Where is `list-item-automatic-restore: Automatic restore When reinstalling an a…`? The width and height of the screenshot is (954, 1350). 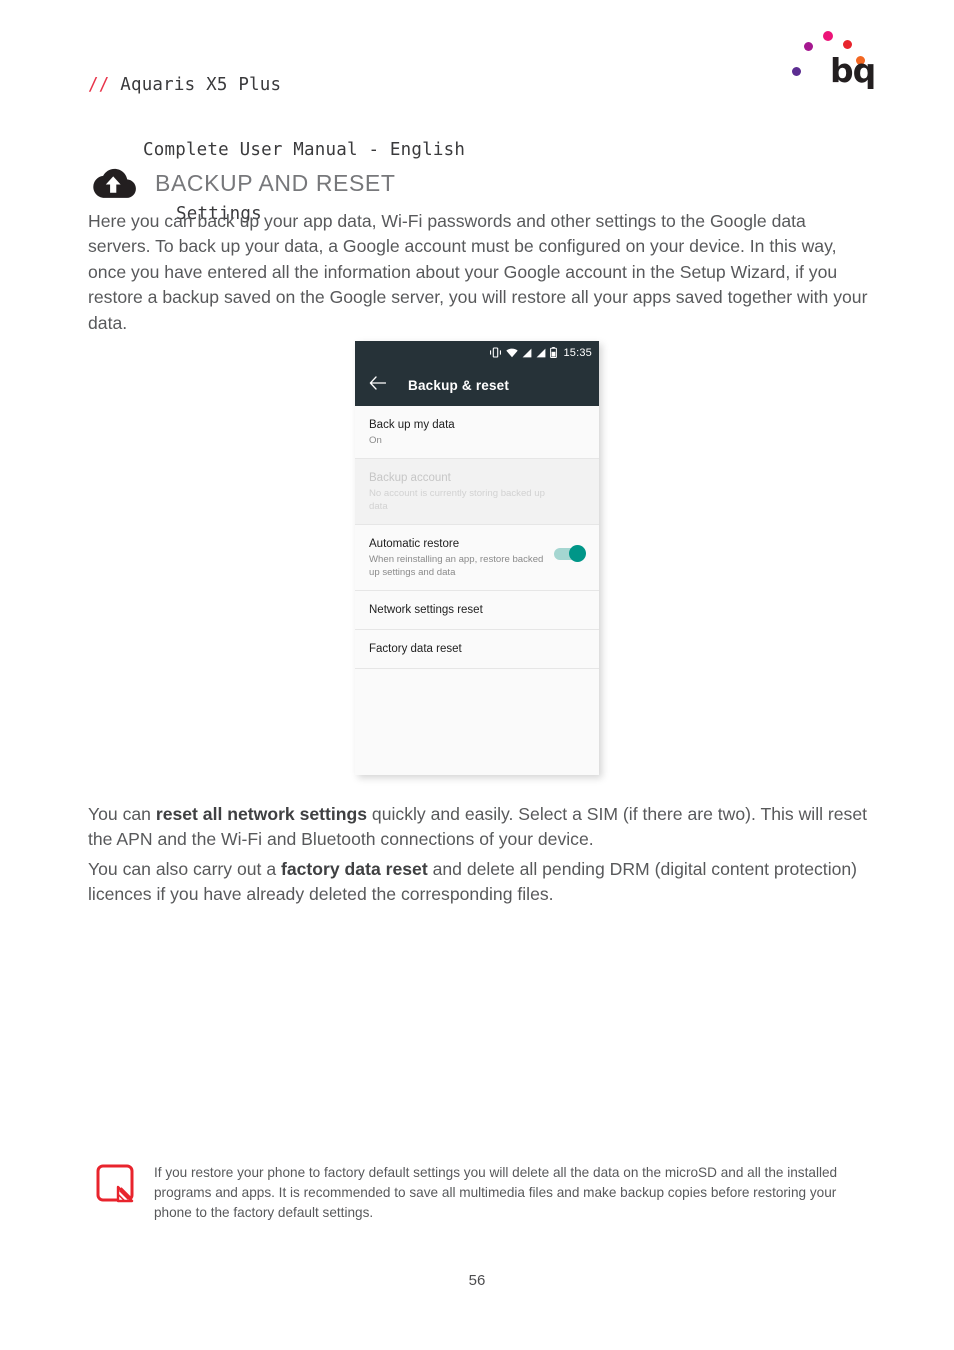 list-item-automatic-restore: Automatic restore When reinstalling an a… is located at coordinates (477, 558).